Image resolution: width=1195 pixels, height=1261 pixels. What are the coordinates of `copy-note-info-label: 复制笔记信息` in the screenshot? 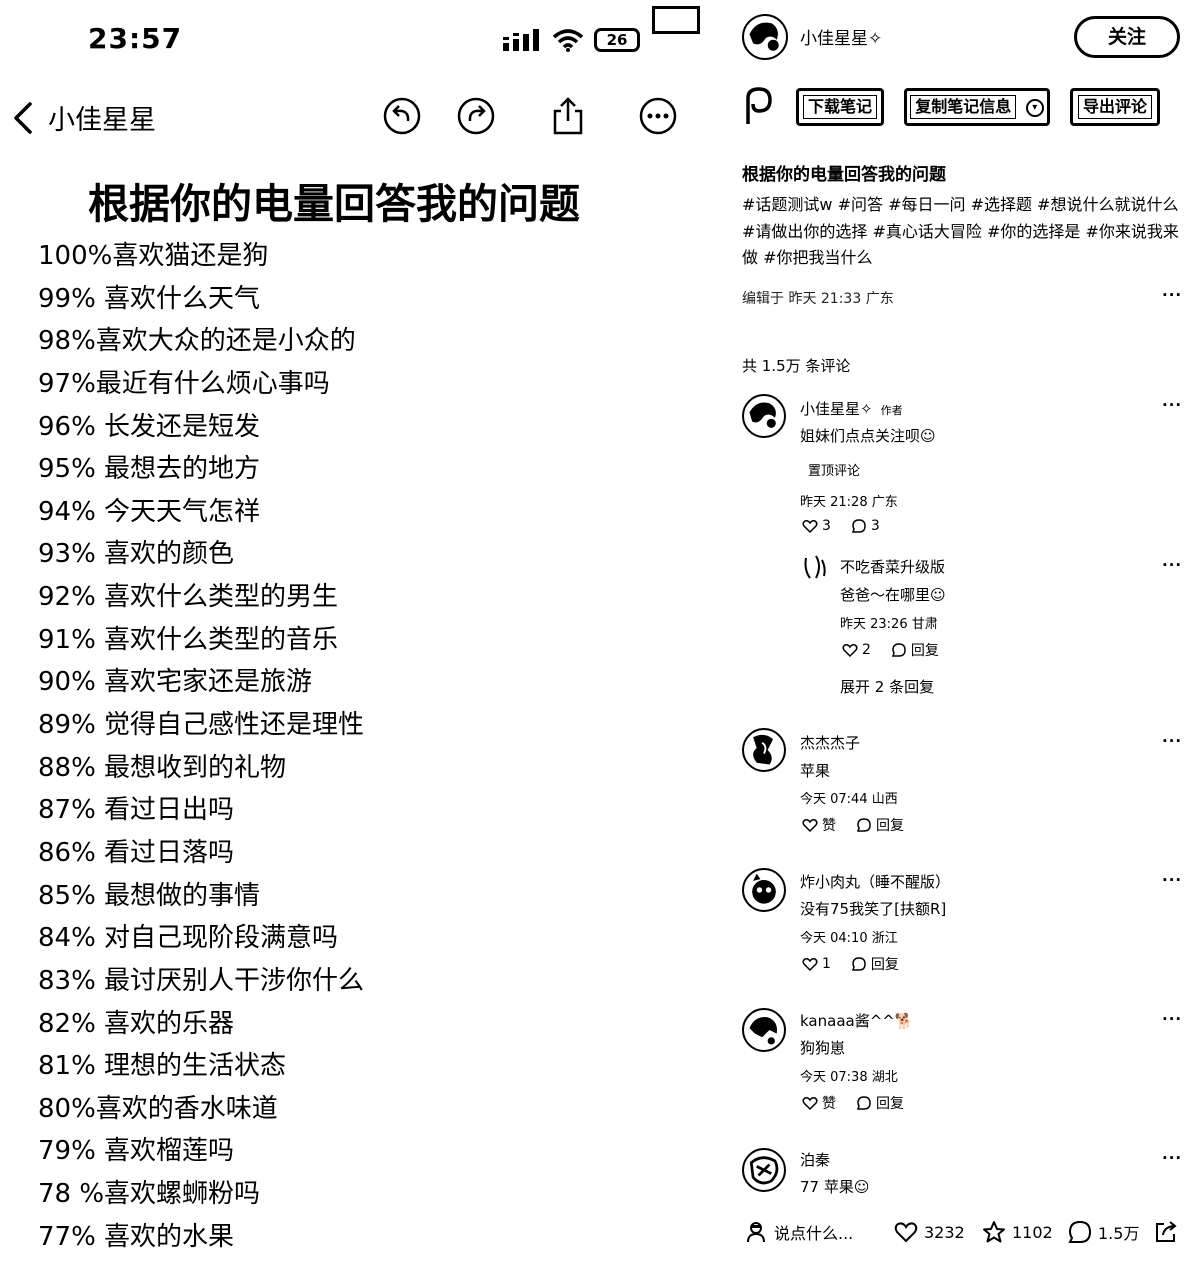 It's located at (963, 107).